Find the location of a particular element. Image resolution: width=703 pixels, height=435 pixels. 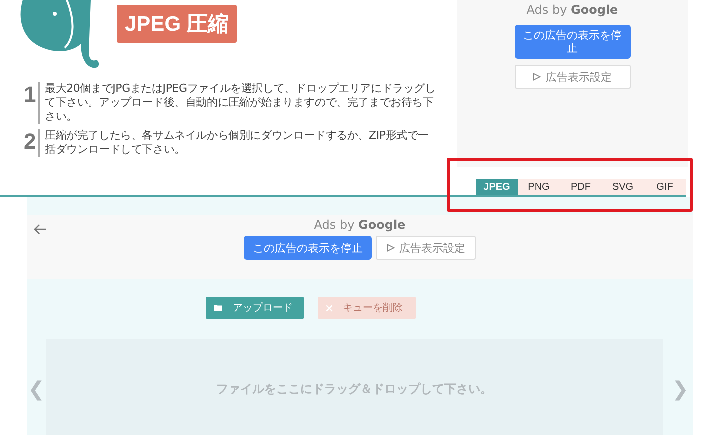

step-number: 1 is located at coordinates (31, 95).